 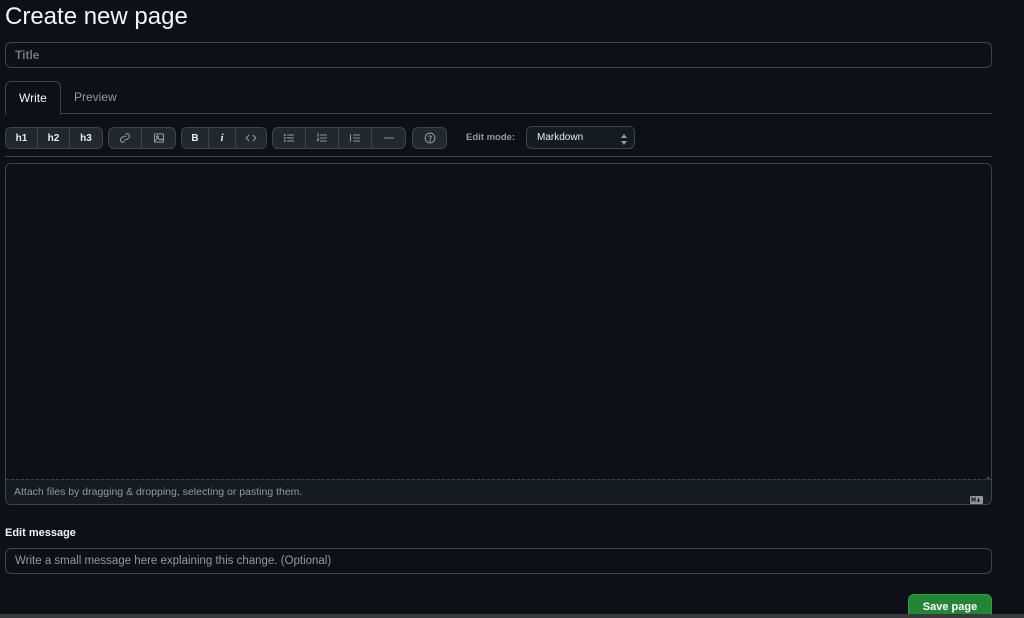 I want to click on help-button-group, so click(x=429, y=138).